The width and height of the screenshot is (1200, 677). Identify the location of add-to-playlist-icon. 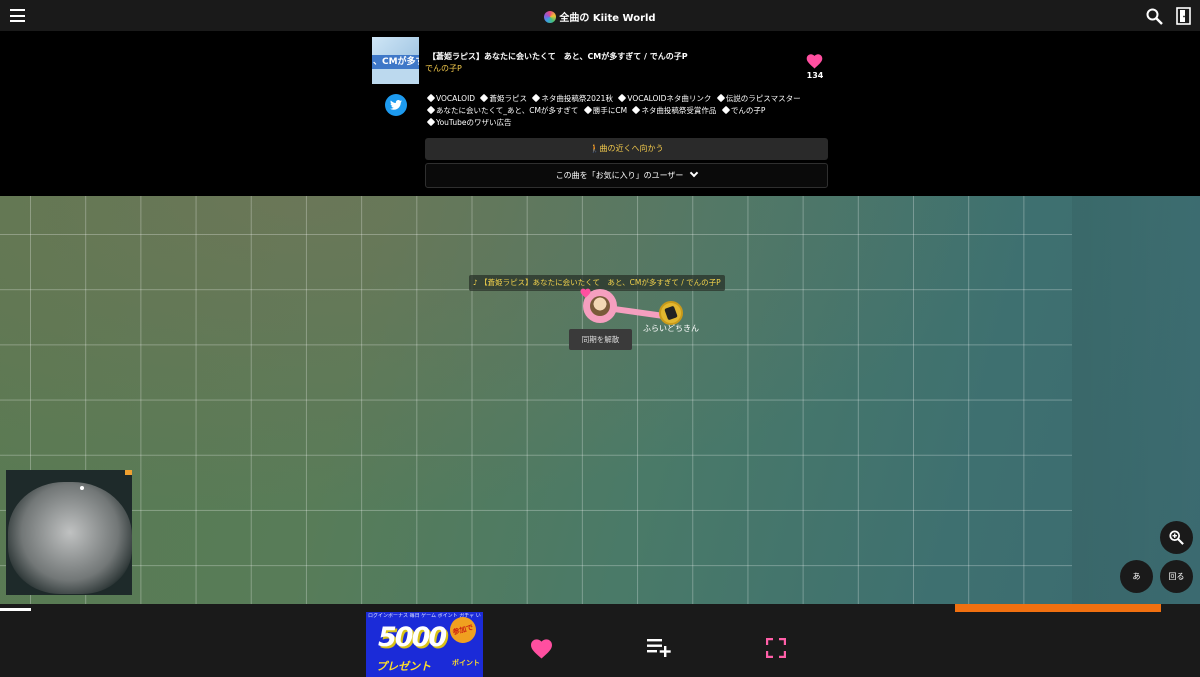
(659, 647).